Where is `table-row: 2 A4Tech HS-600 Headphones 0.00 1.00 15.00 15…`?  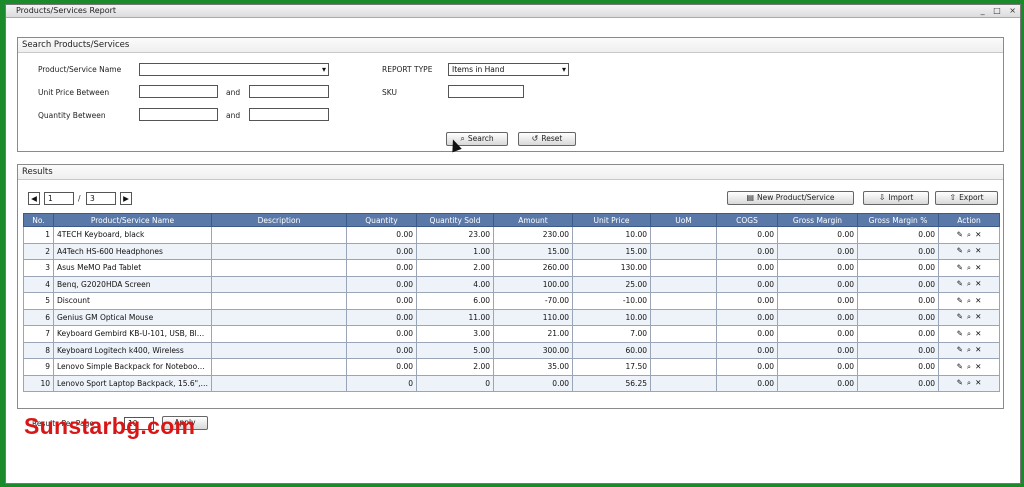
table-row: 2 A4Tech HS-600 Headphones 0.00 1.00 15.00 15… is located at coordinates (511, 251).